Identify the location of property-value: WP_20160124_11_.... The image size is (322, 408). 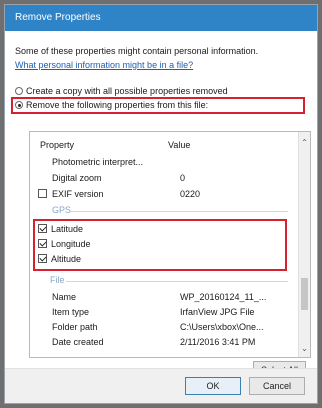
(223, 297).